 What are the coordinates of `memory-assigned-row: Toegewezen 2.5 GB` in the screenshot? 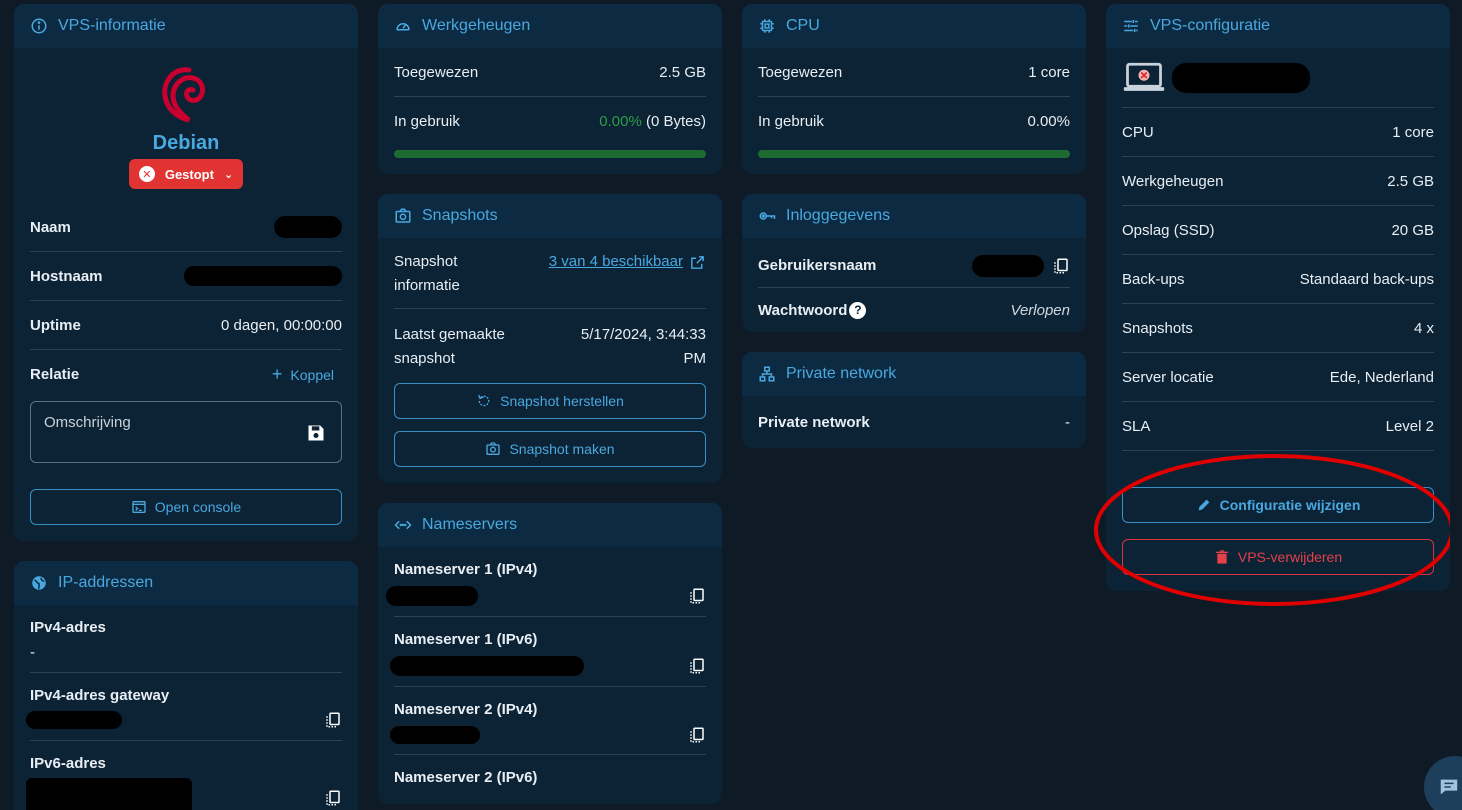 It's located at (550, 72).